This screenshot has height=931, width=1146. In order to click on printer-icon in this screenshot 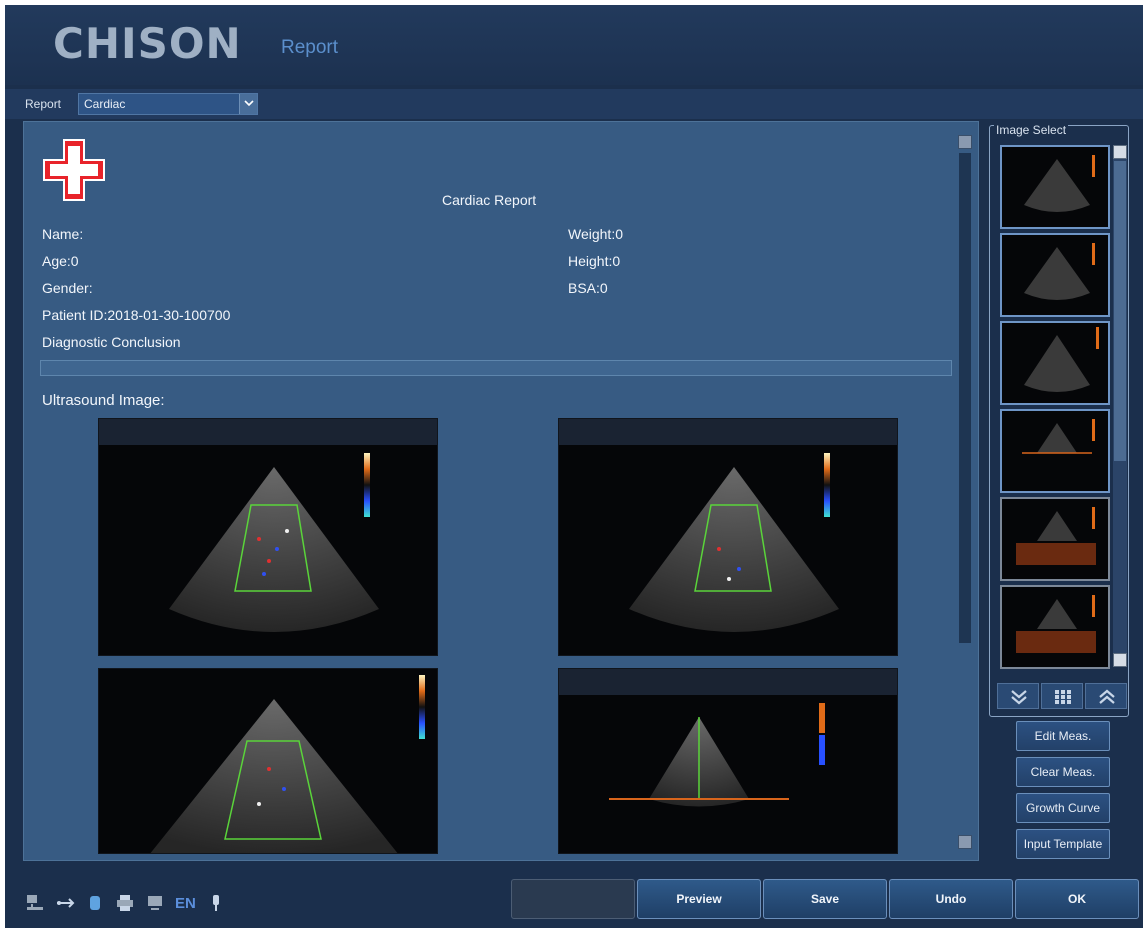, I will do `click(125, 903)`.